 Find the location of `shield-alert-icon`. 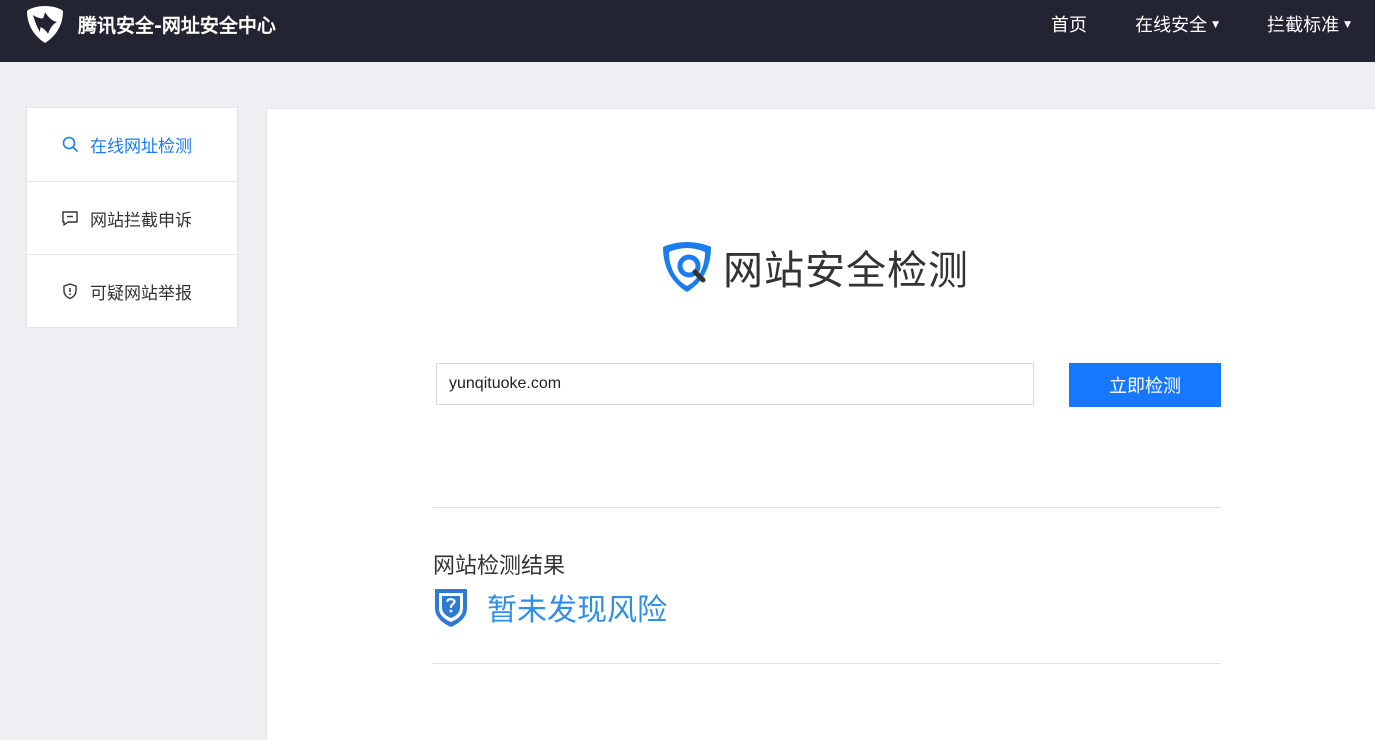

shield-alert-icon is located at coordinates (70, 291).